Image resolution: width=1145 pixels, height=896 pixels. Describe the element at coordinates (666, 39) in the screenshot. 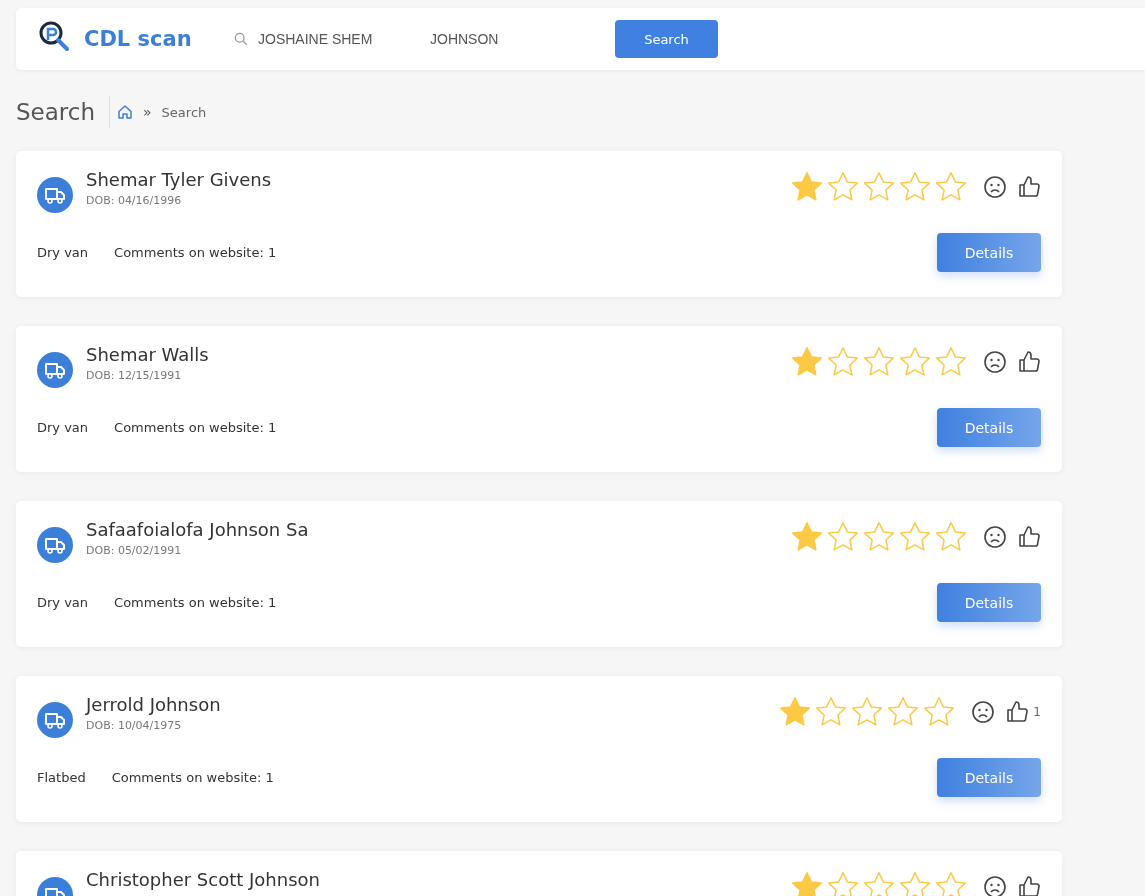

I see `search-button: Search` at that location.